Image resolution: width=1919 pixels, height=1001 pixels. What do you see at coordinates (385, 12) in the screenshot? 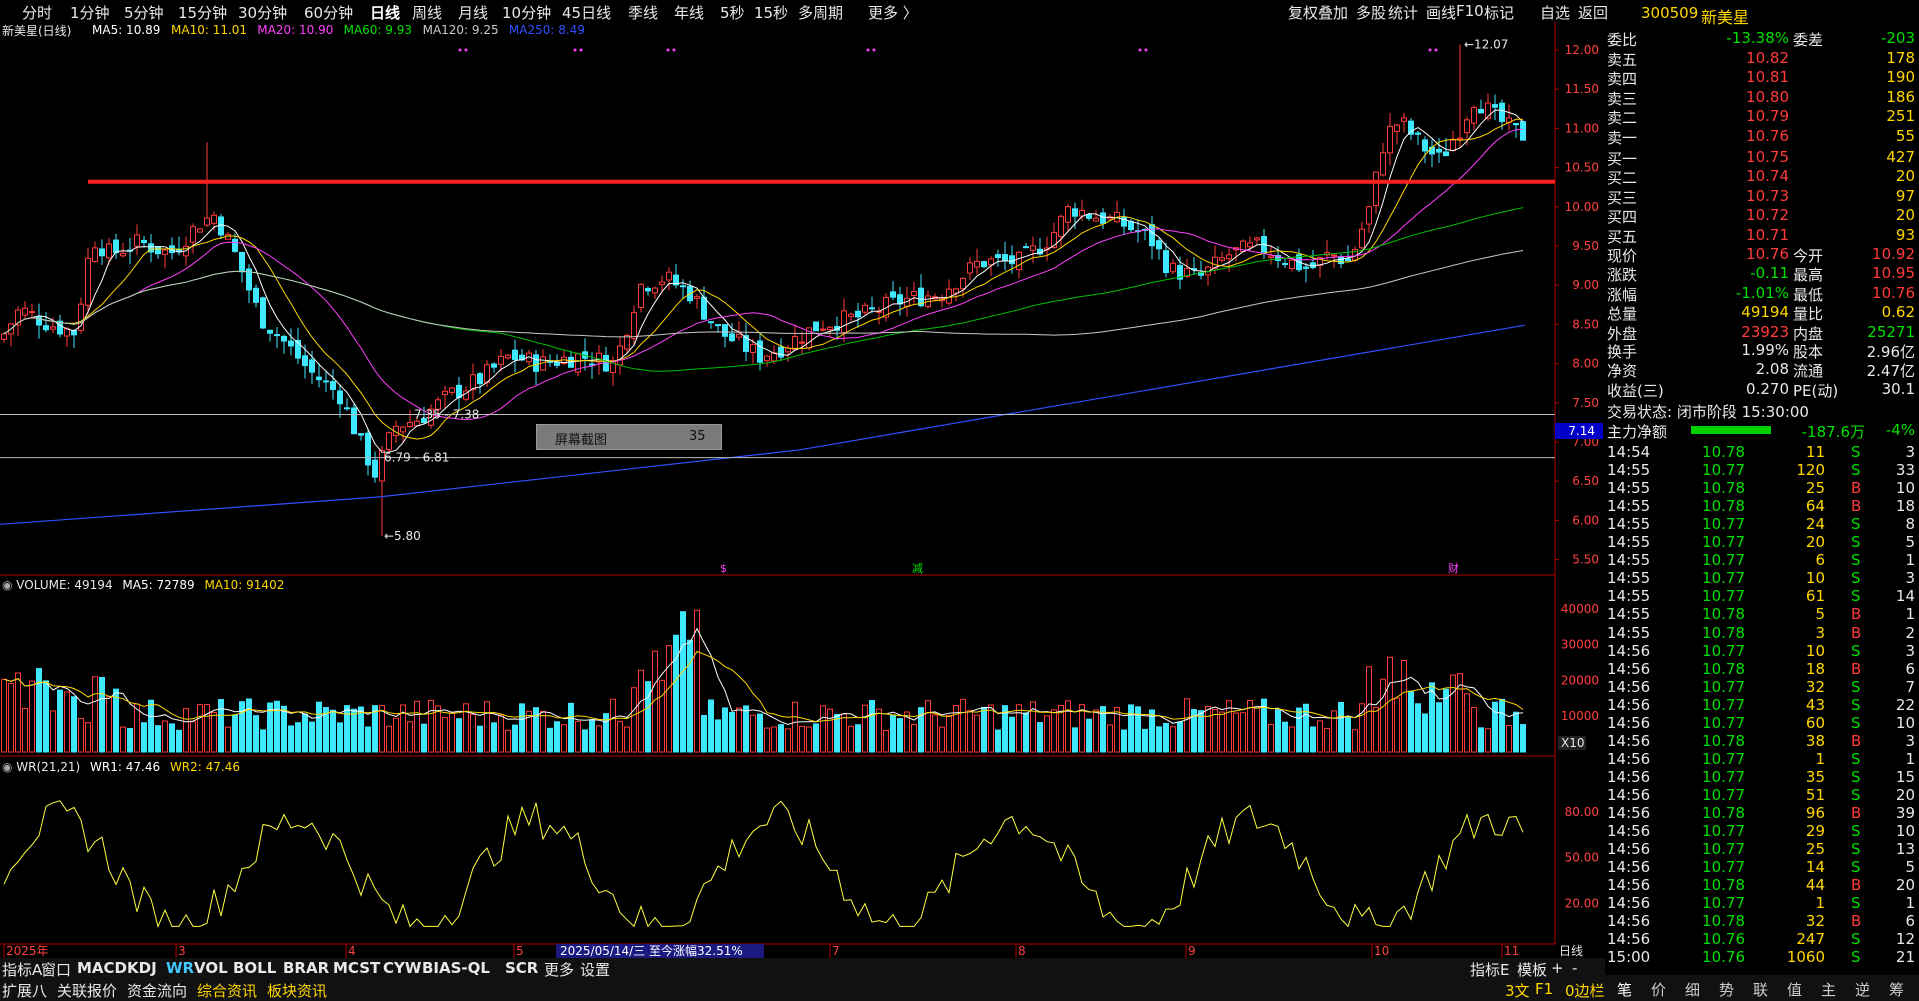
I see `period-tab: 日线` at bounding box center [385, 12].